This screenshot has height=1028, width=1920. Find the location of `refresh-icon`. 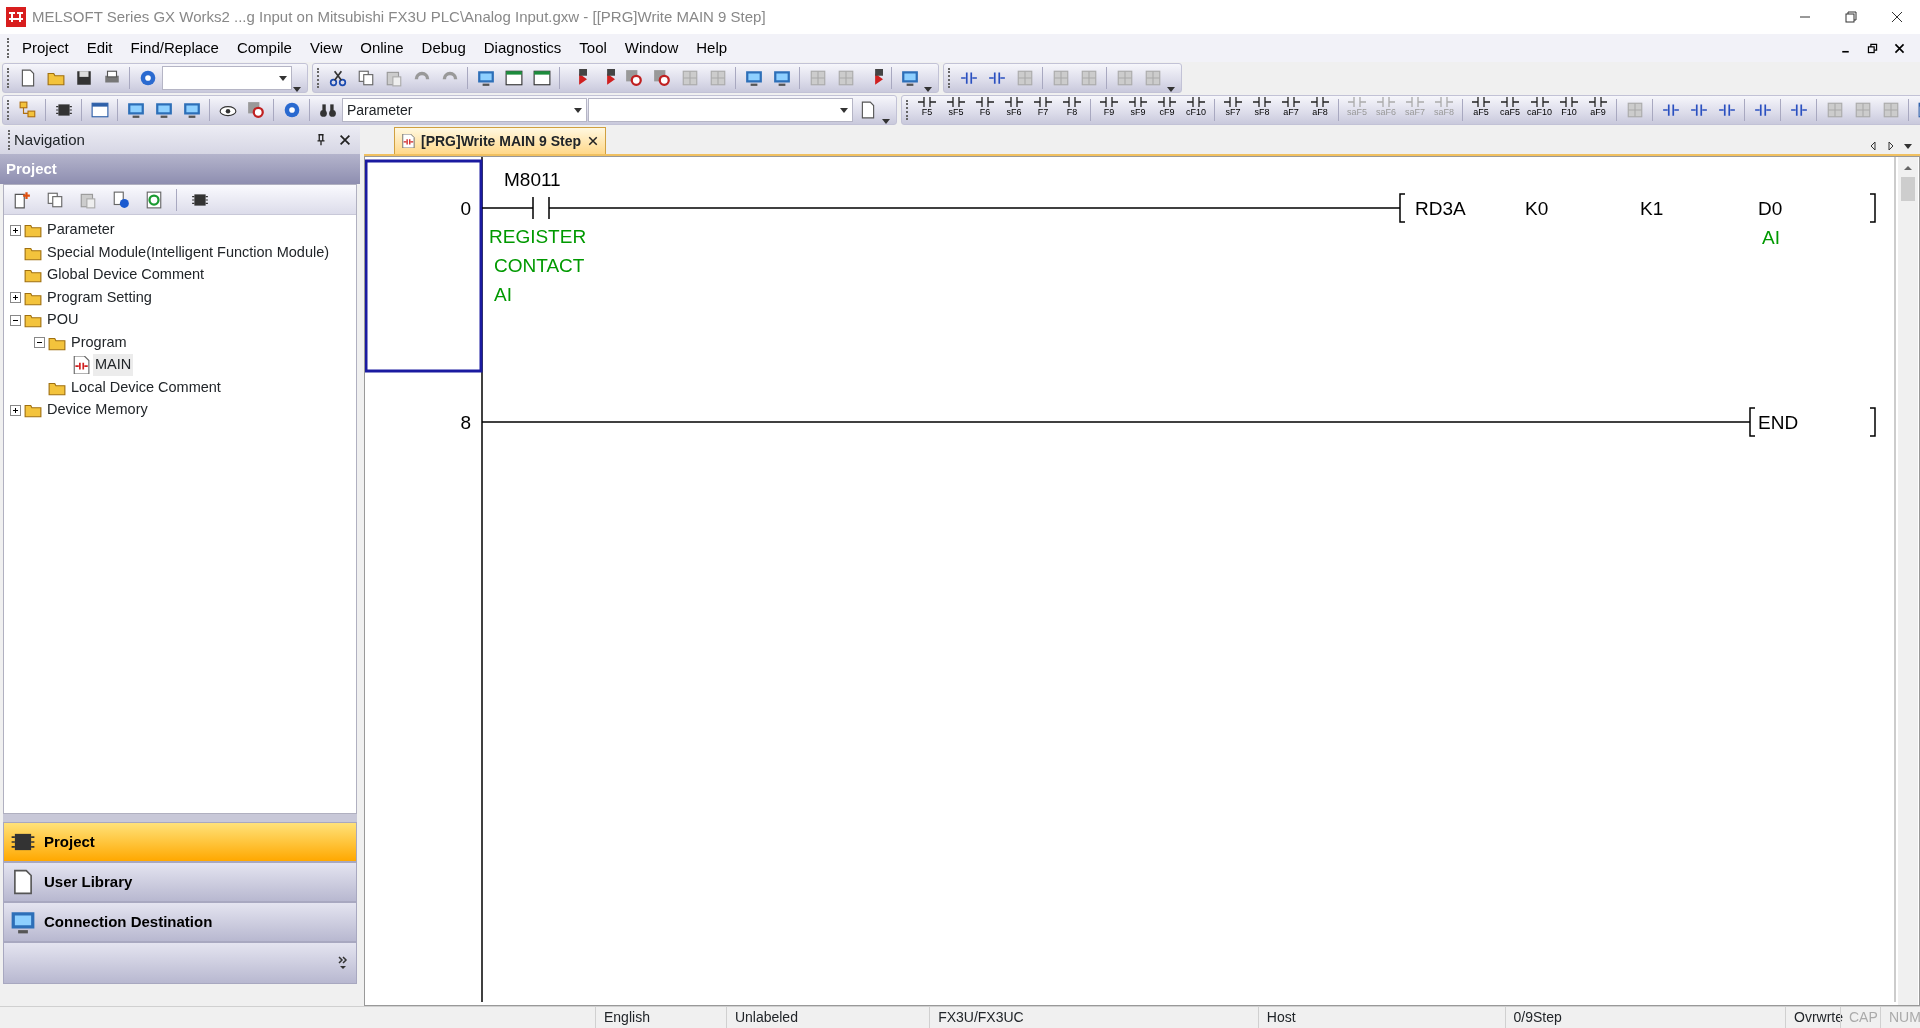

refresh-icon is located at coordinates (153, 199).